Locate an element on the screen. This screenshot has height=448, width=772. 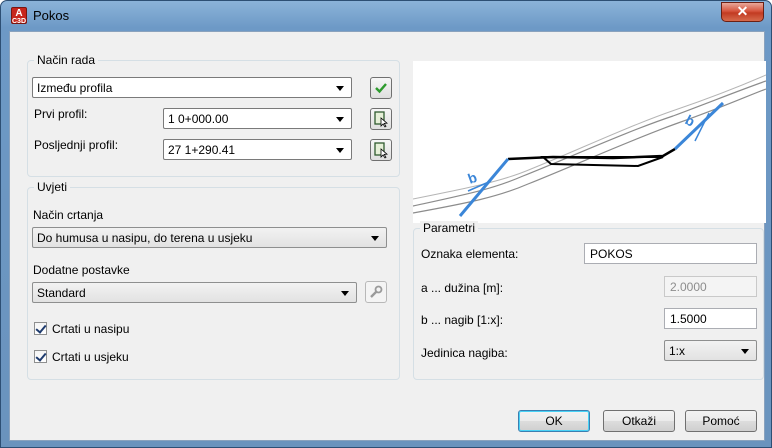
a-length-label: a ... dužina [m]: is located at coordinates (462, 288).